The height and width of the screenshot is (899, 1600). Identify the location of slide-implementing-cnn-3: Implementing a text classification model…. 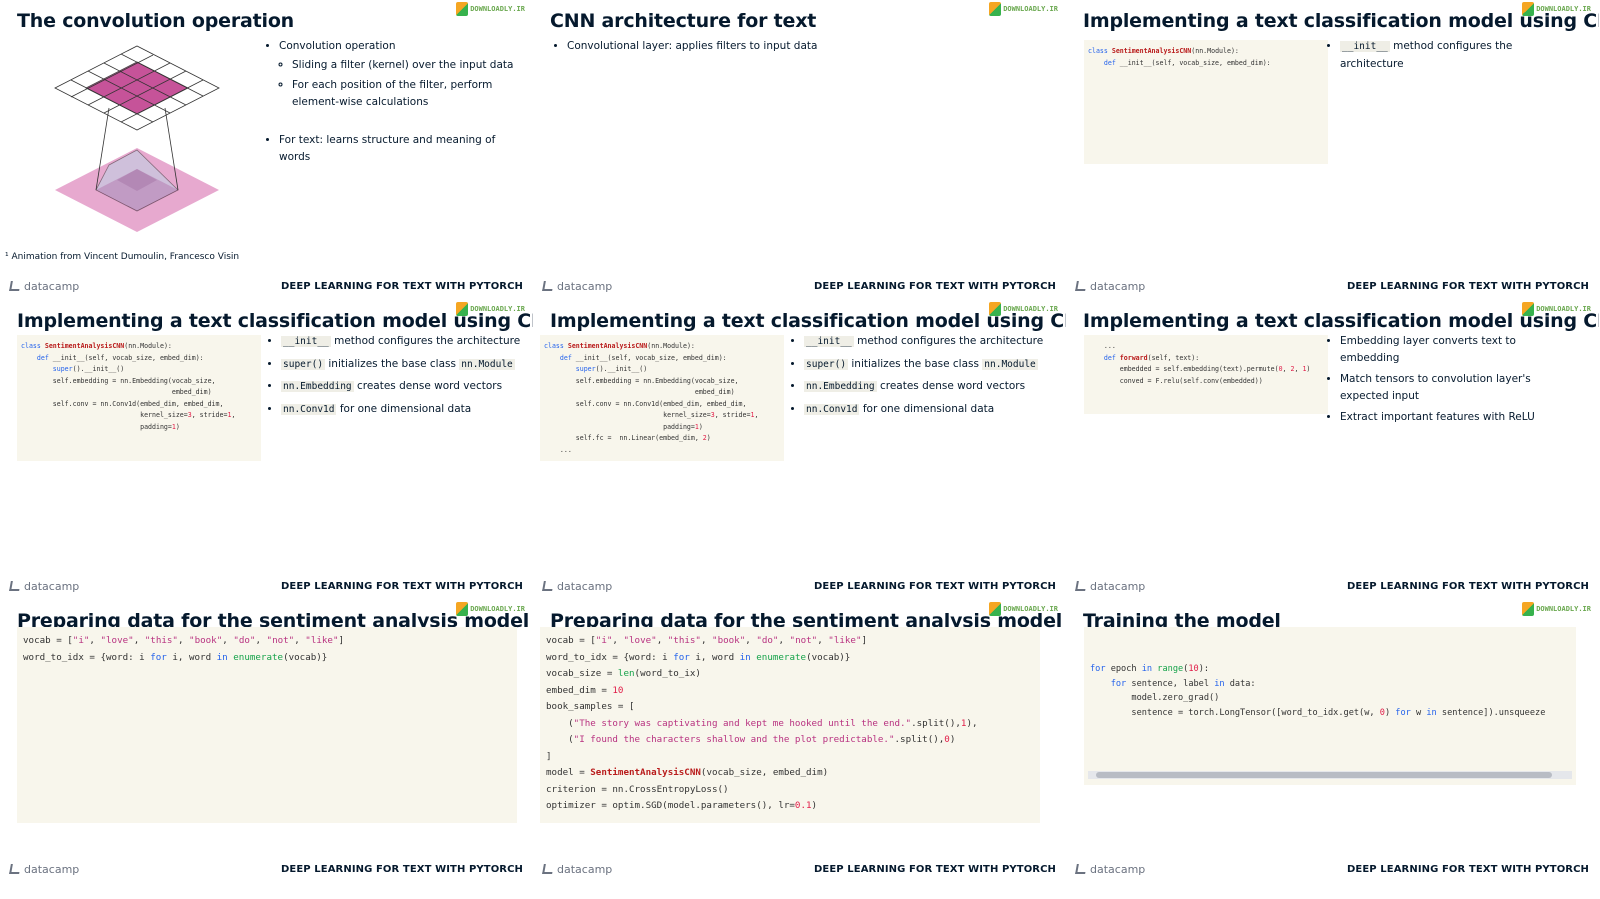
(799, 449).